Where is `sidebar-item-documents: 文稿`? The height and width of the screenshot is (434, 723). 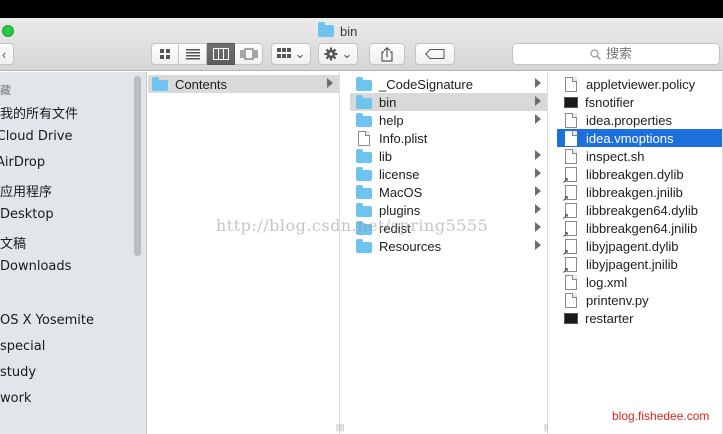
sidebar-item-documents: 文稿 is located at coordinates (13, 242).